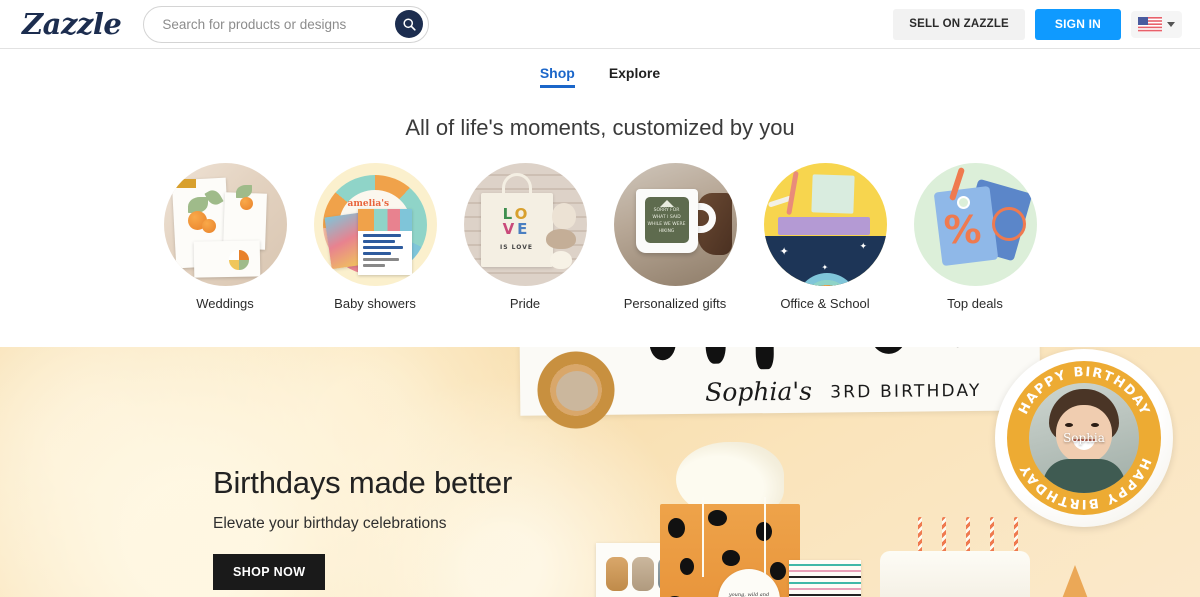  I want to click on search-icon, so click(409, 24).